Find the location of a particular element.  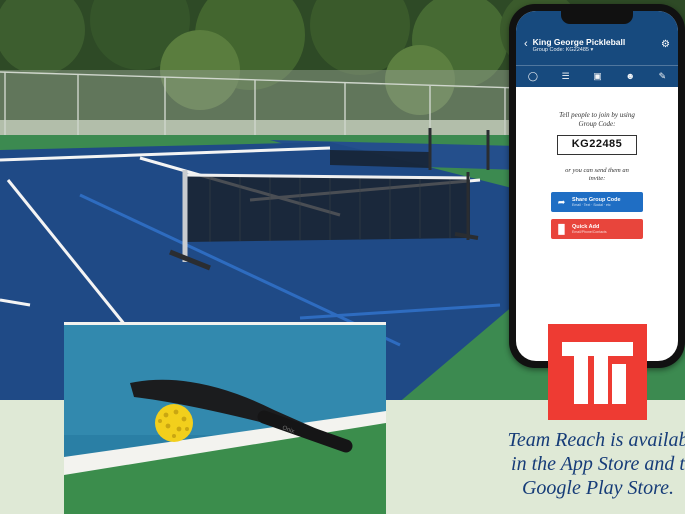

tab-bar: ◯ ☰ ▣ ☻ ✎ is located at coordinates (597, 76).